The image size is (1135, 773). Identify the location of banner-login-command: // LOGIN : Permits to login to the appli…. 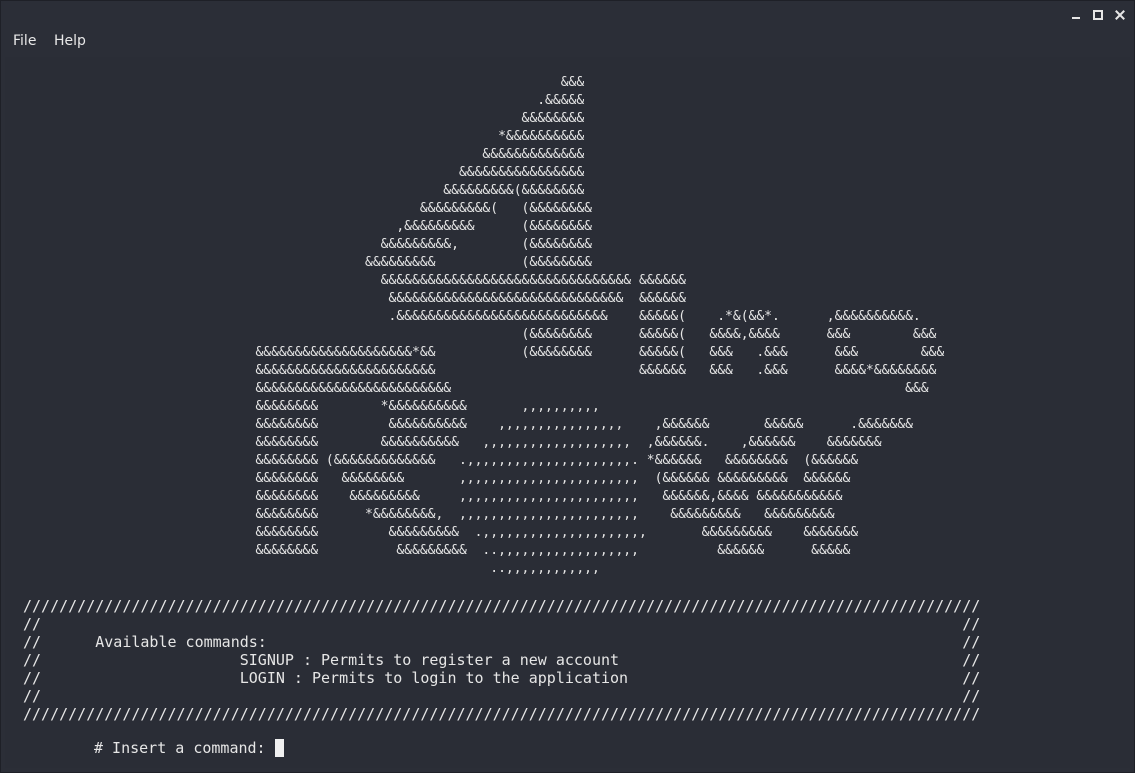
(502, 678).